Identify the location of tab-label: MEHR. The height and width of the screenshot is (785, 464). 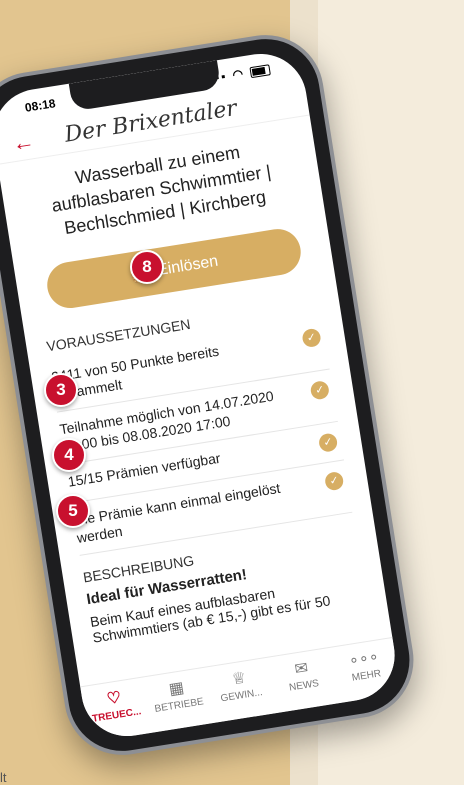
(366, 676).